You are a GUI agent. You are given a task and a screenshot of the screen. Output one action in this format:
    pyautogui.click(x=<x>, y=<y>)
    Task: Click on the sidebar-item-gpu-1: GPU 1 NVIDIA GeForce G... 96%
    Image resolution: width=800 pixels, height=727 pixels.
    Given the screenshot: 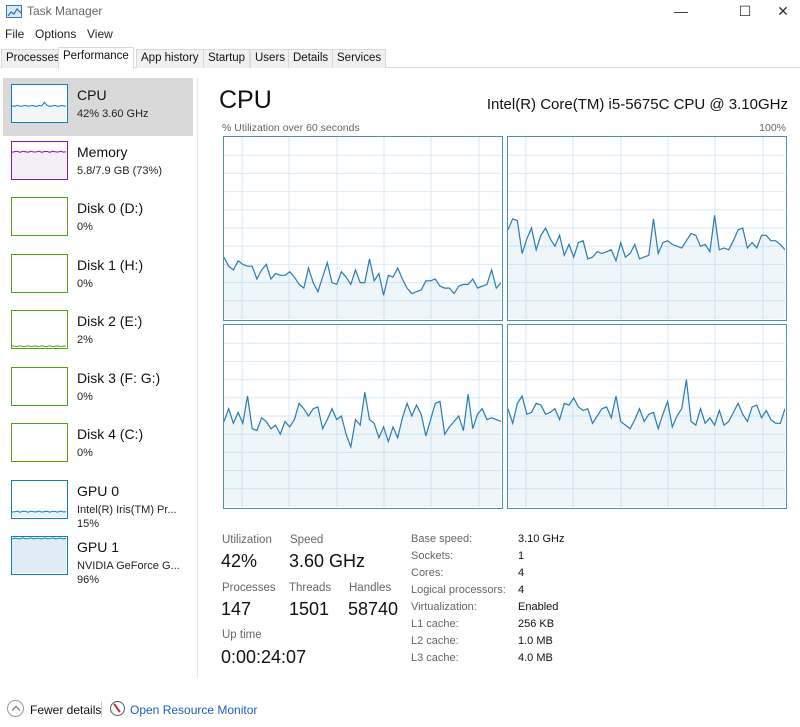 What is the action you would take?
    pyautogui.click(x=98, y=559)
    